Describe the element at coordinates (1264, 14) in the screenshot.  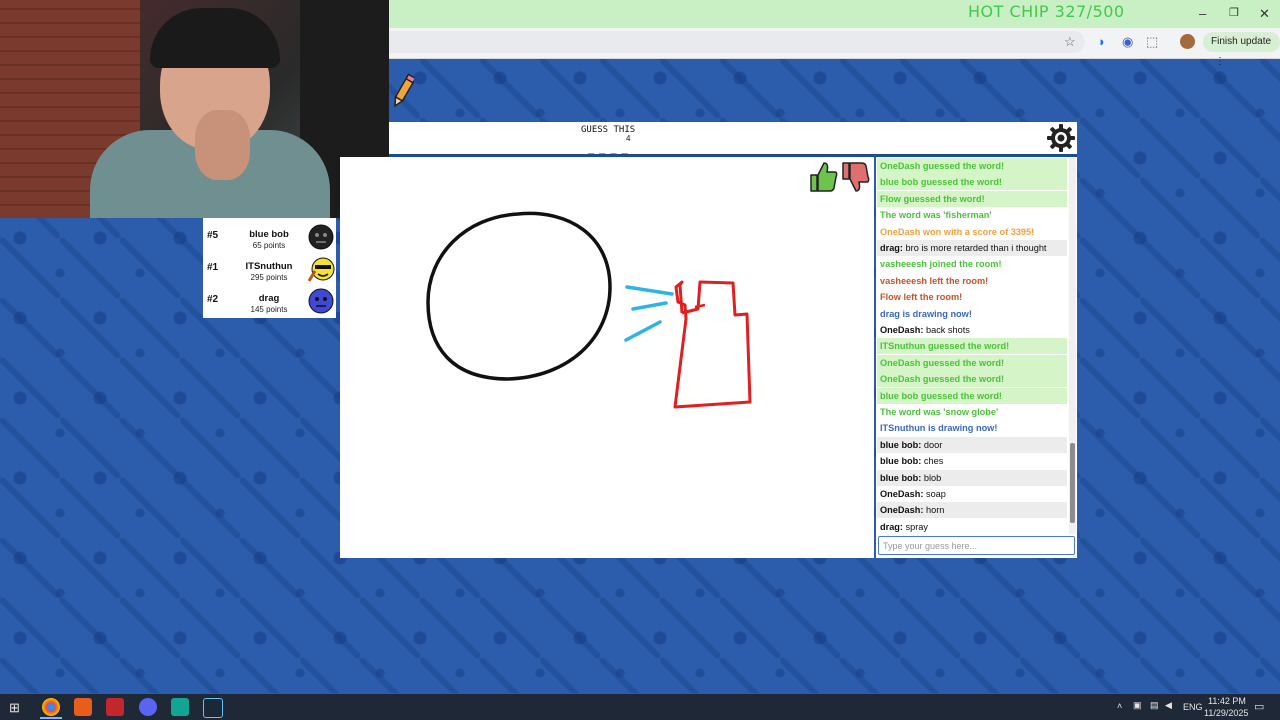
I see `close-button: ✕` at that location.